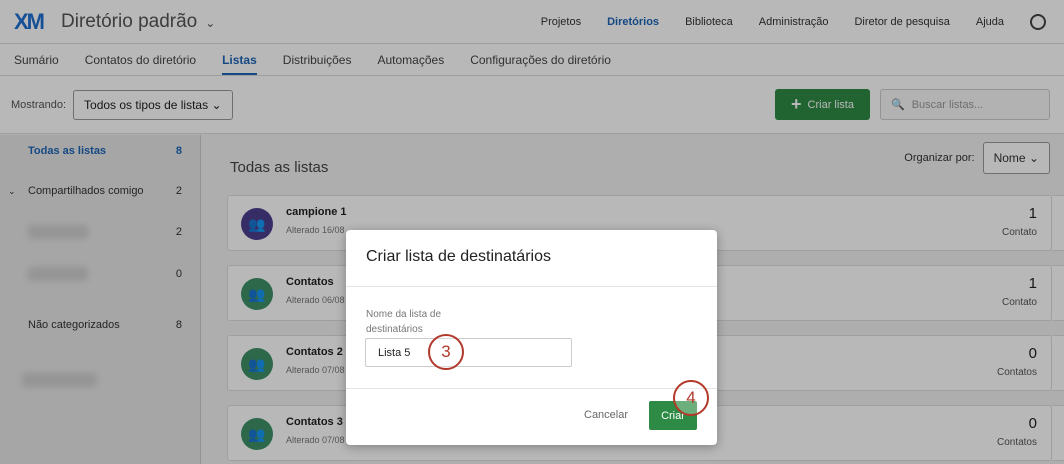 This screenshot has width=1064, height=464. I want to click on step-3-annotation: 3, so click(446, 352).